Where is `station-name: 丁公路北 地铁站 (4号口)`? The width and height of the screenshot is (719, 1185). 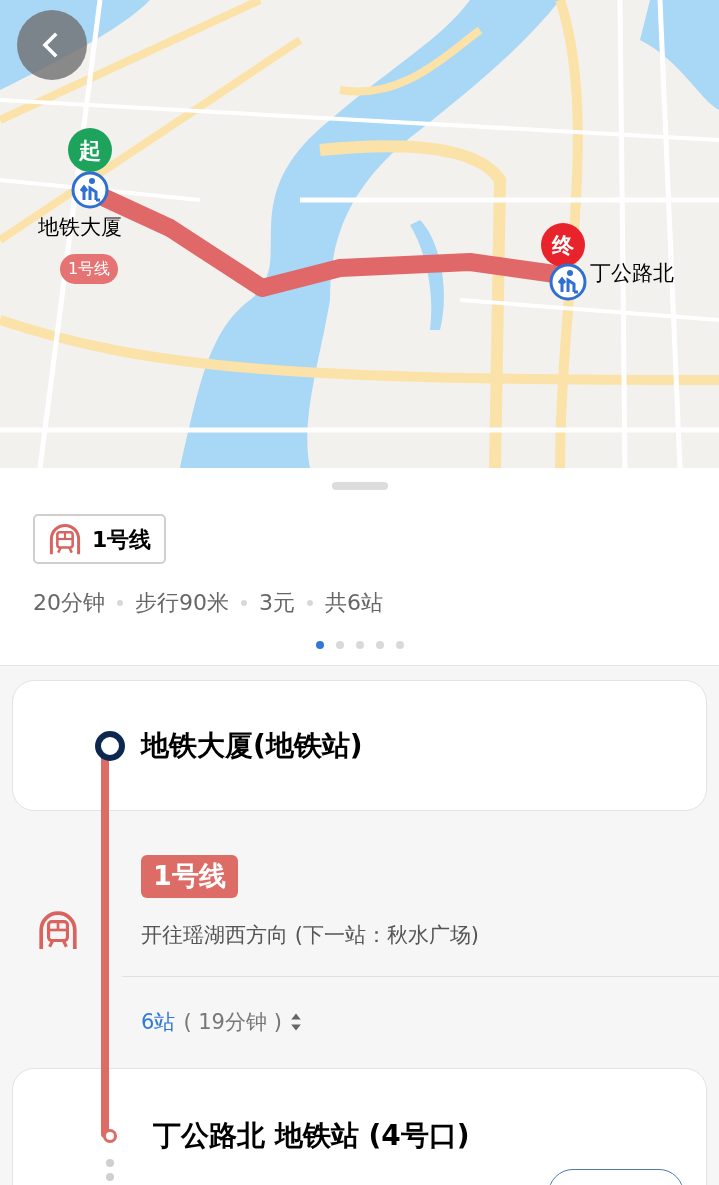
station-name: 丁公路北 地铁站 (4号口) is located at coordinates (311, 1136).